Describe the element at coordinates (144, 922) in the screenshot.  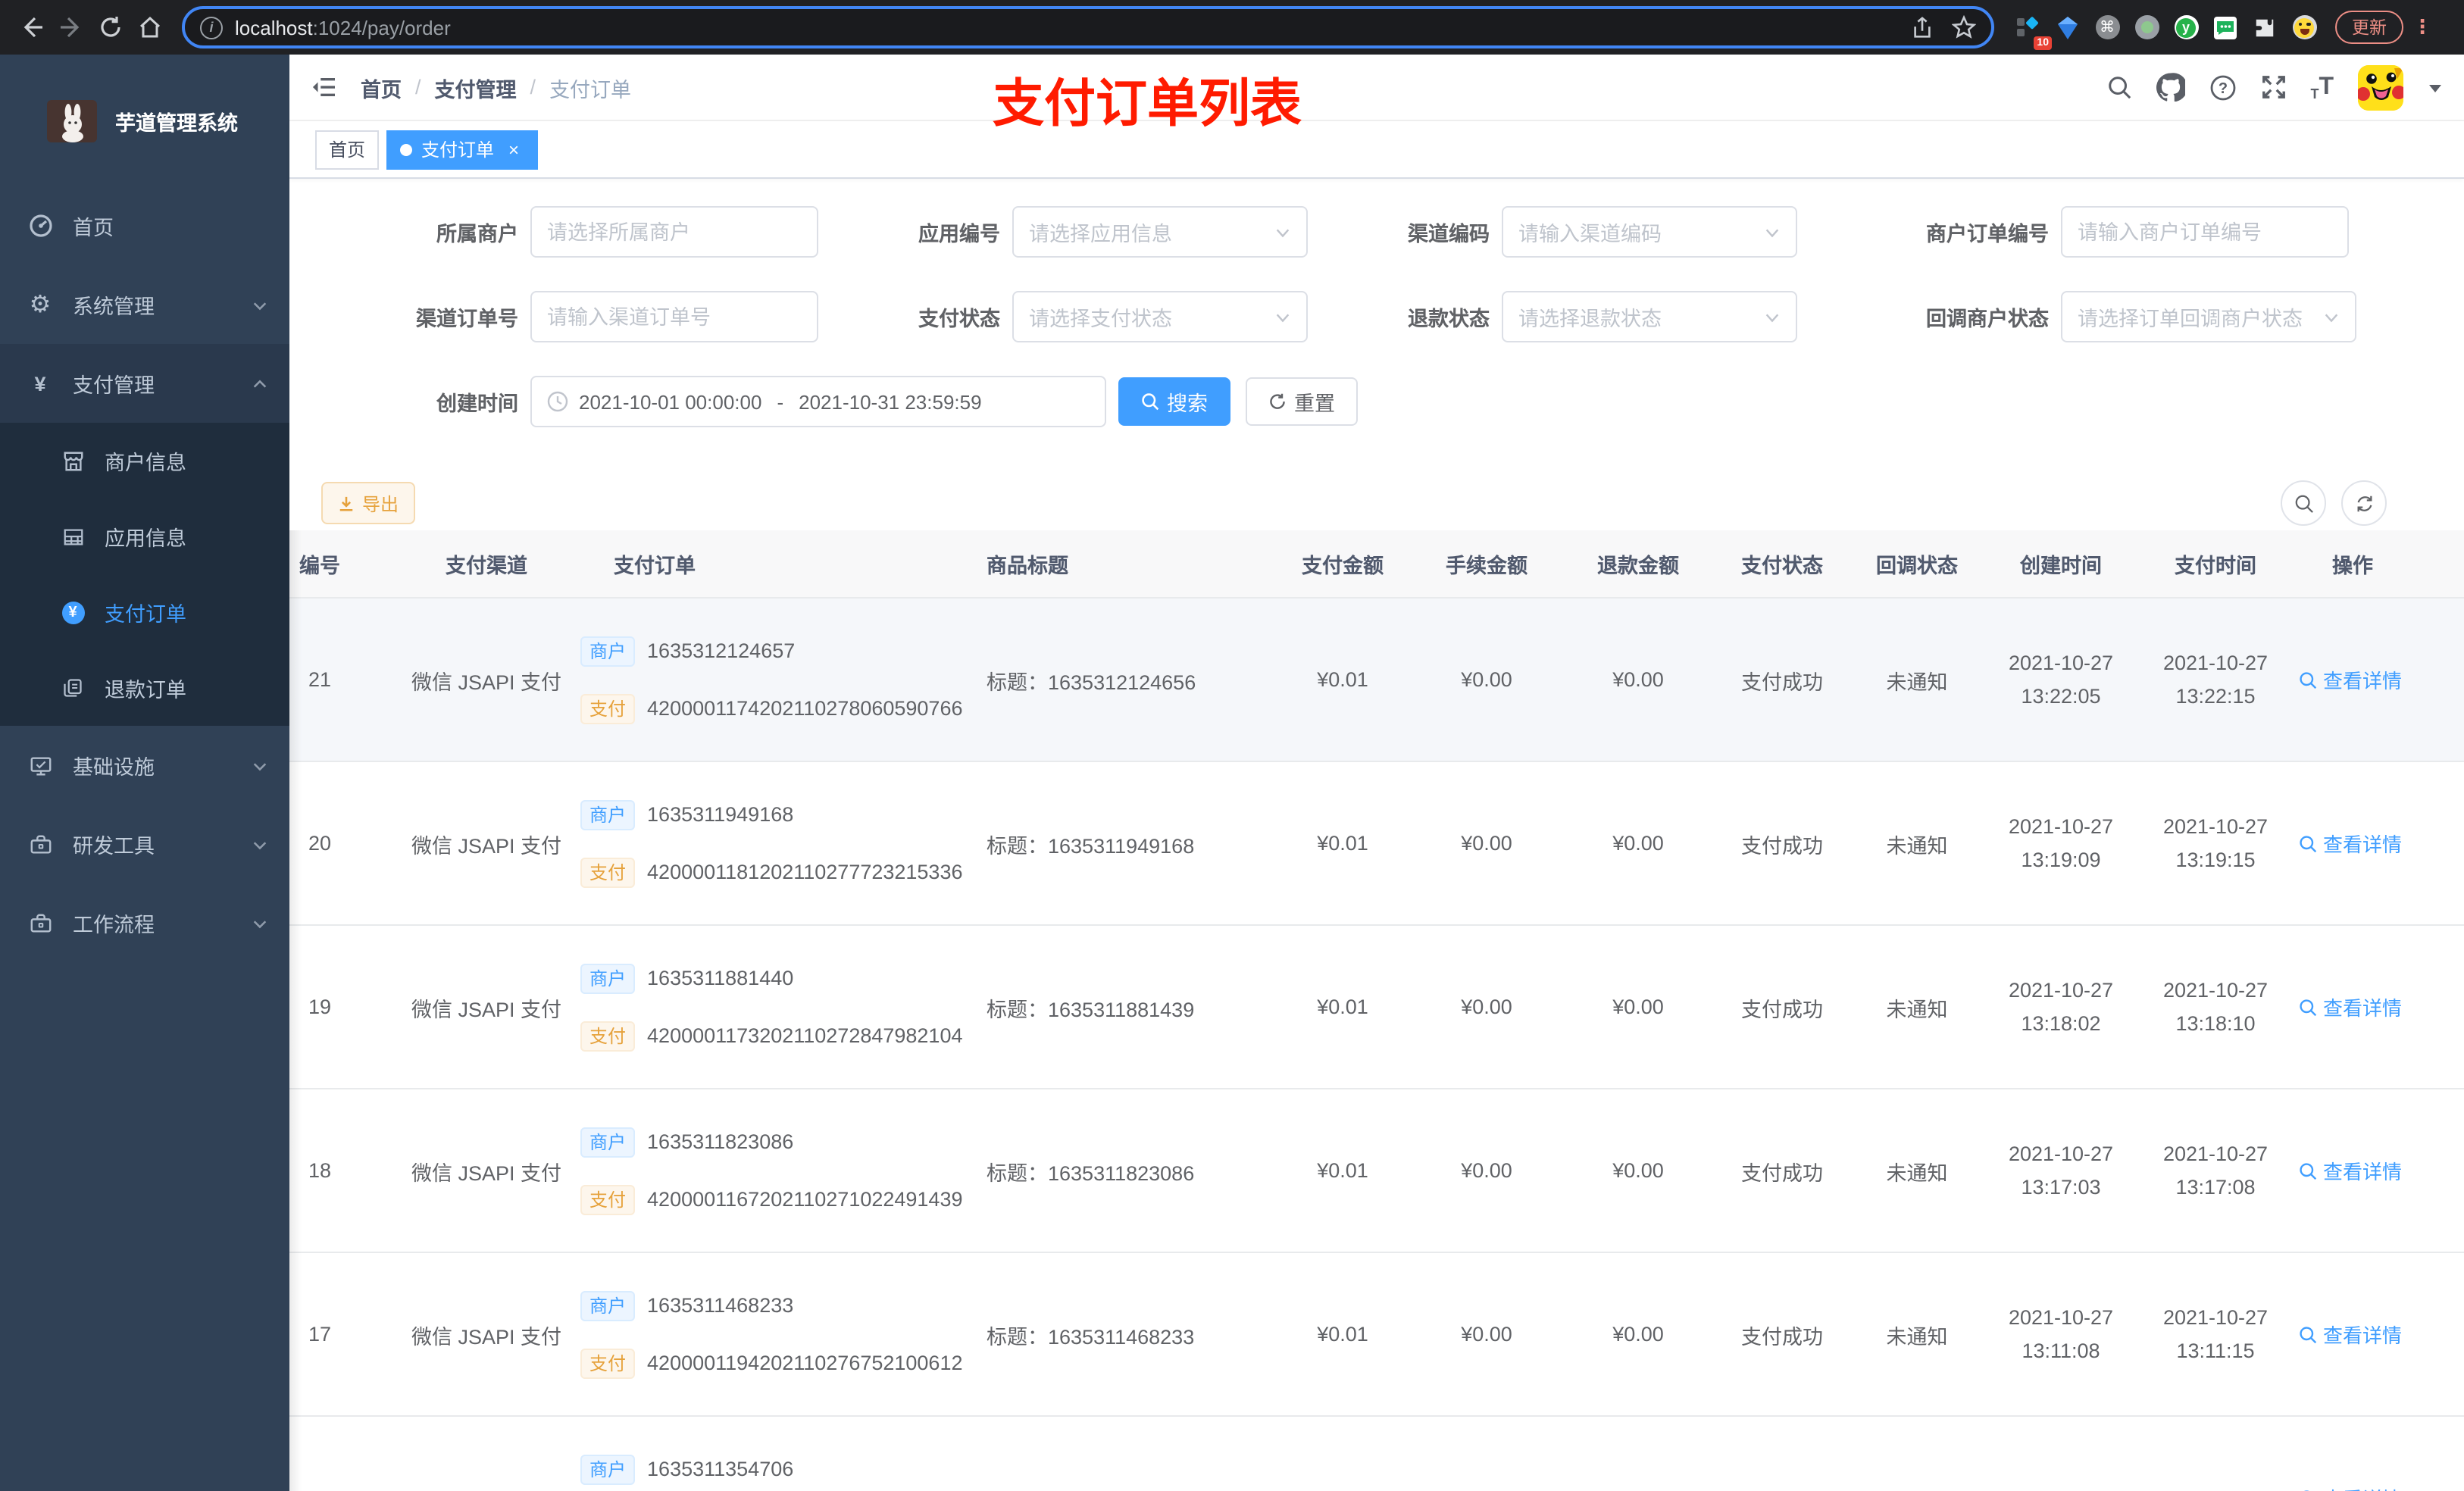
I see `sidebar-item-workflow: 工作流程` at that location.